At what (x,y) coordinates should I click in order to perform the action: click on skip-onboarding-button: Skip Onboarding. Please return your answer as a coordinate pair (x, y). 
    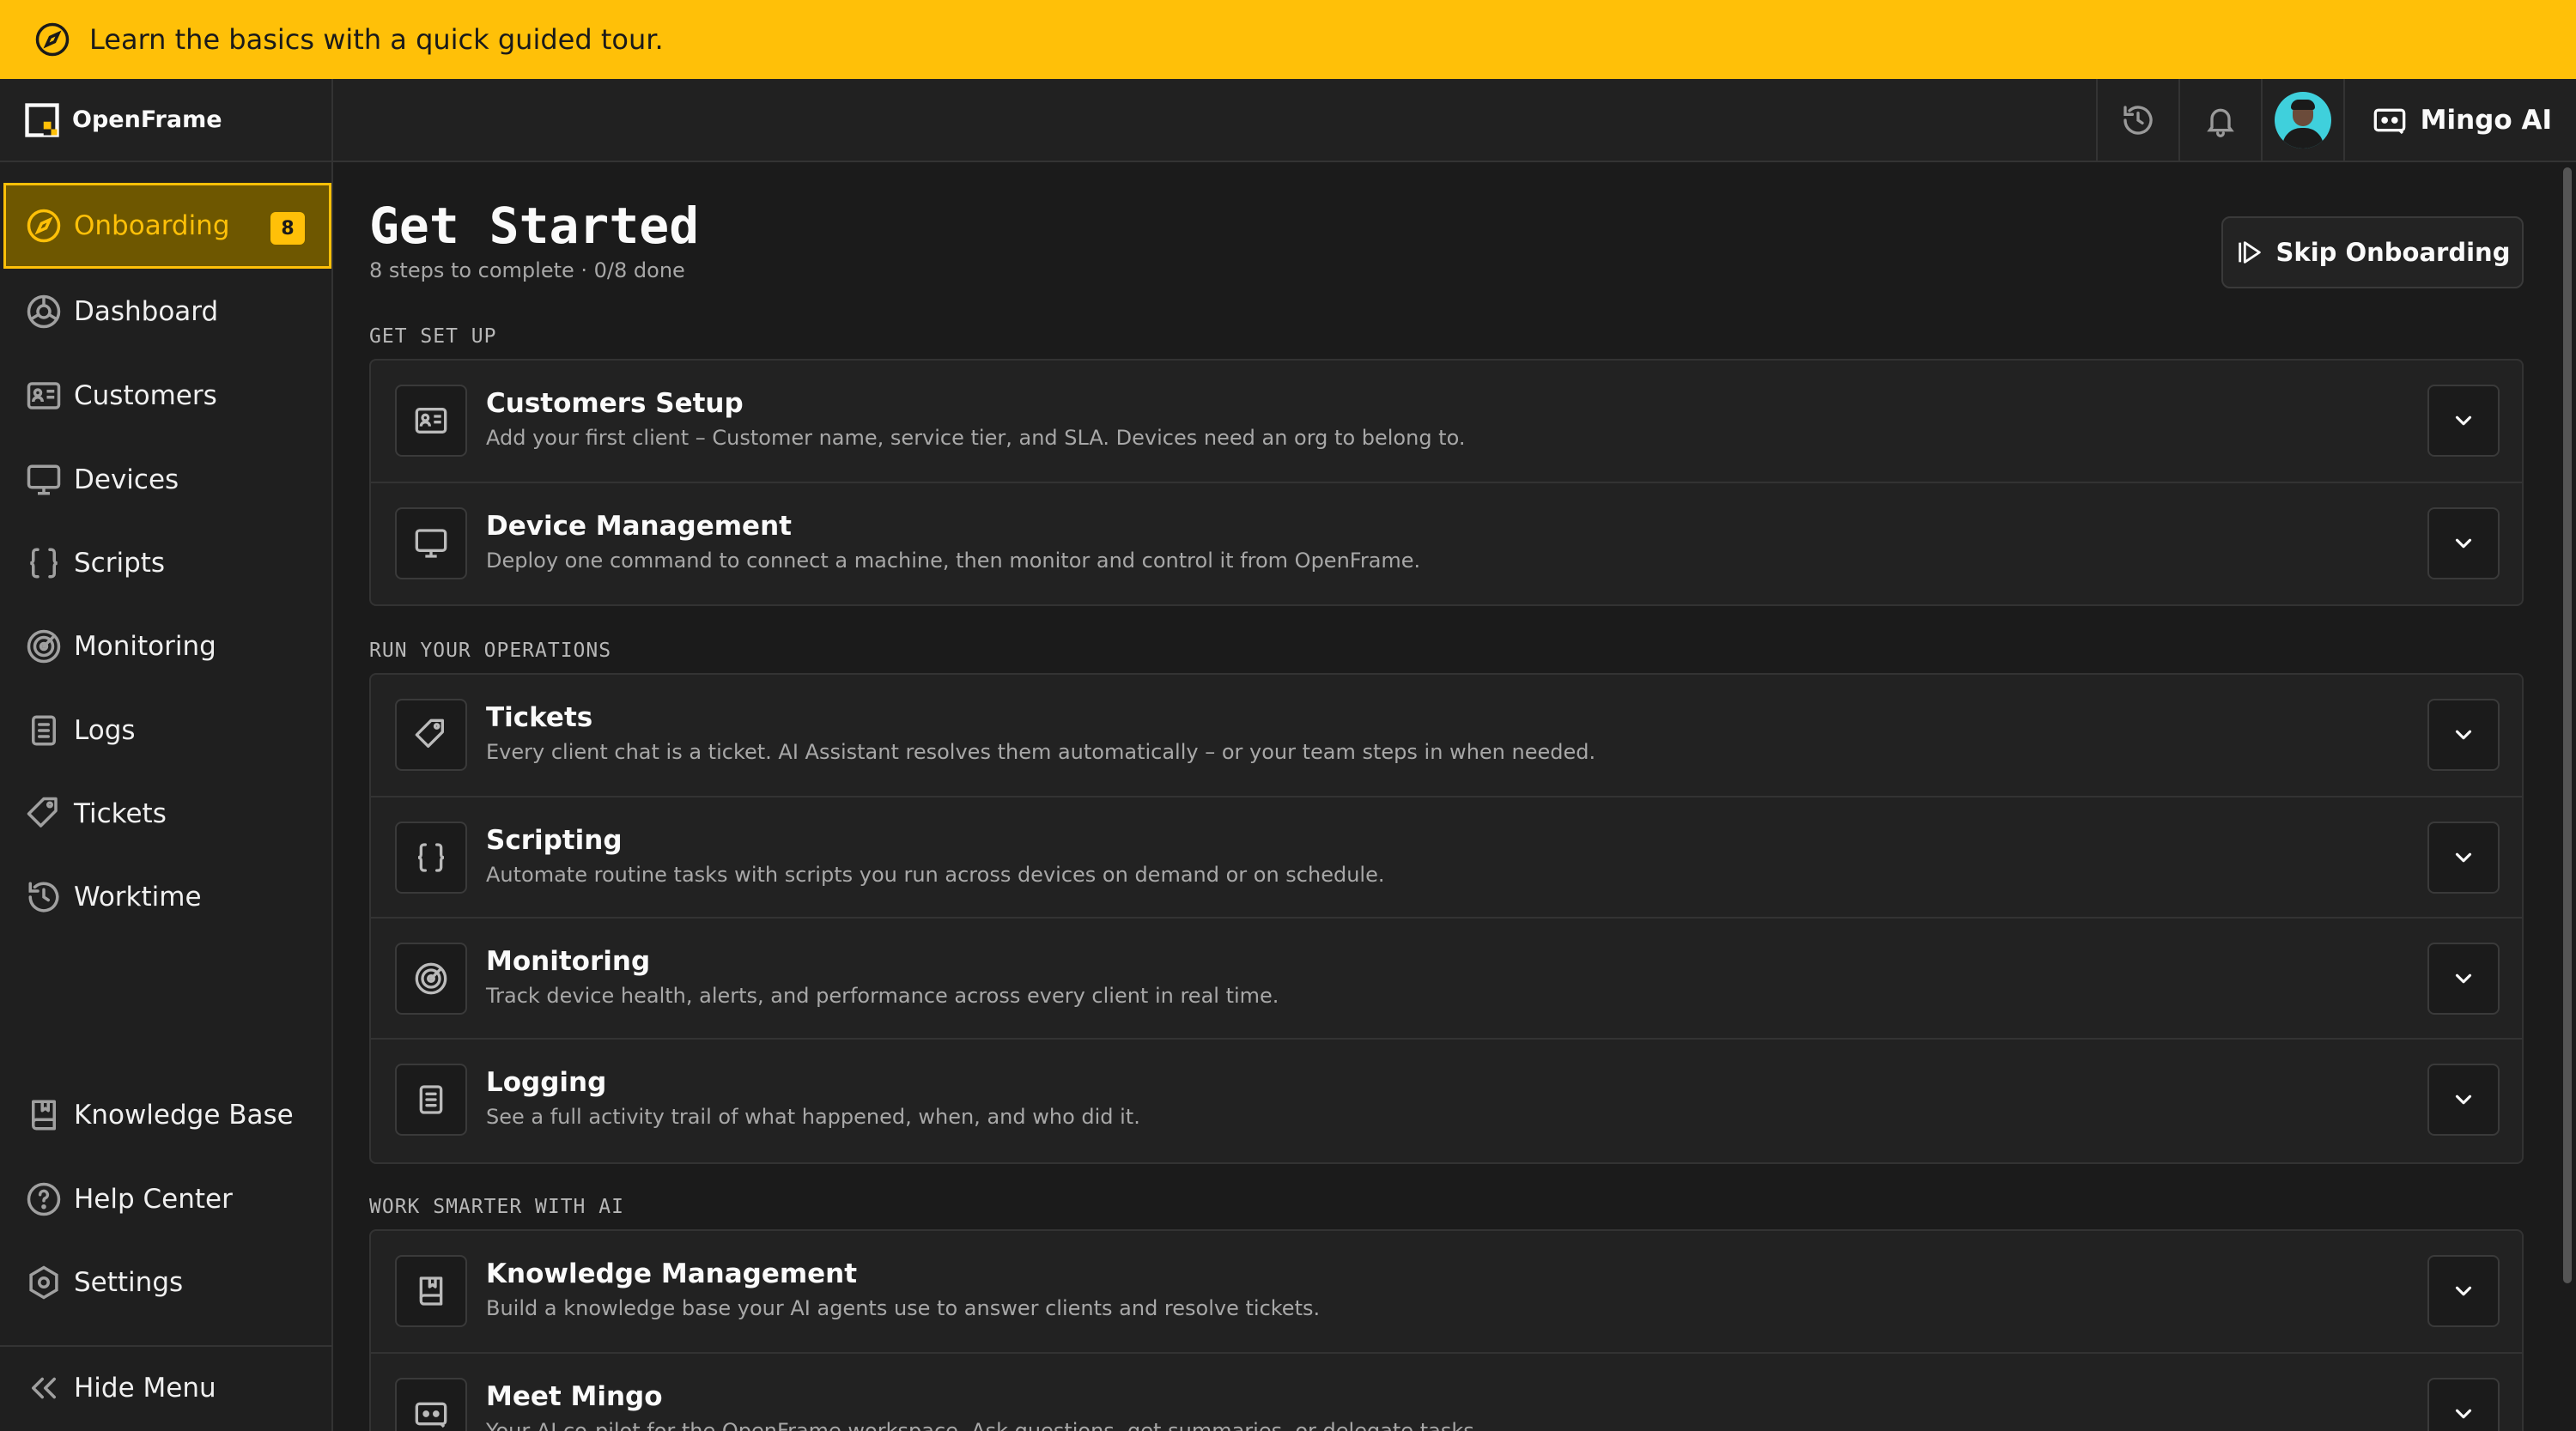
    Looking at the image, I should click on (2372, 252).